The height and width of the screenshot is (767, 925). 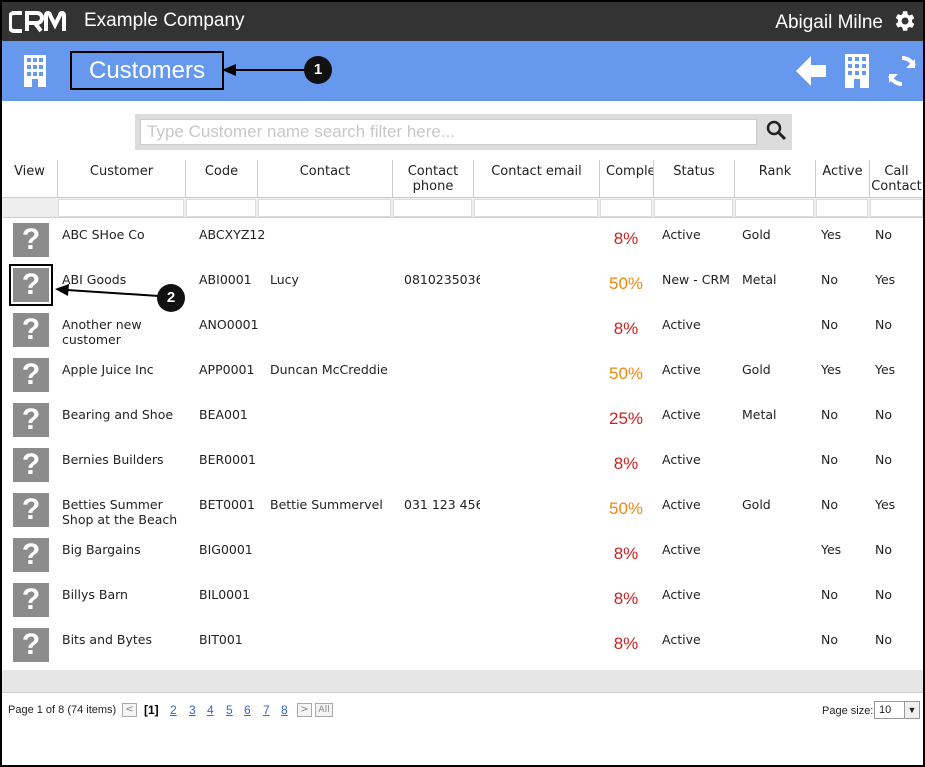 What do you see at coordinates (885, 710) in the screenshot?
I see `page-size-value: 10` at bounding box center [885, 710].